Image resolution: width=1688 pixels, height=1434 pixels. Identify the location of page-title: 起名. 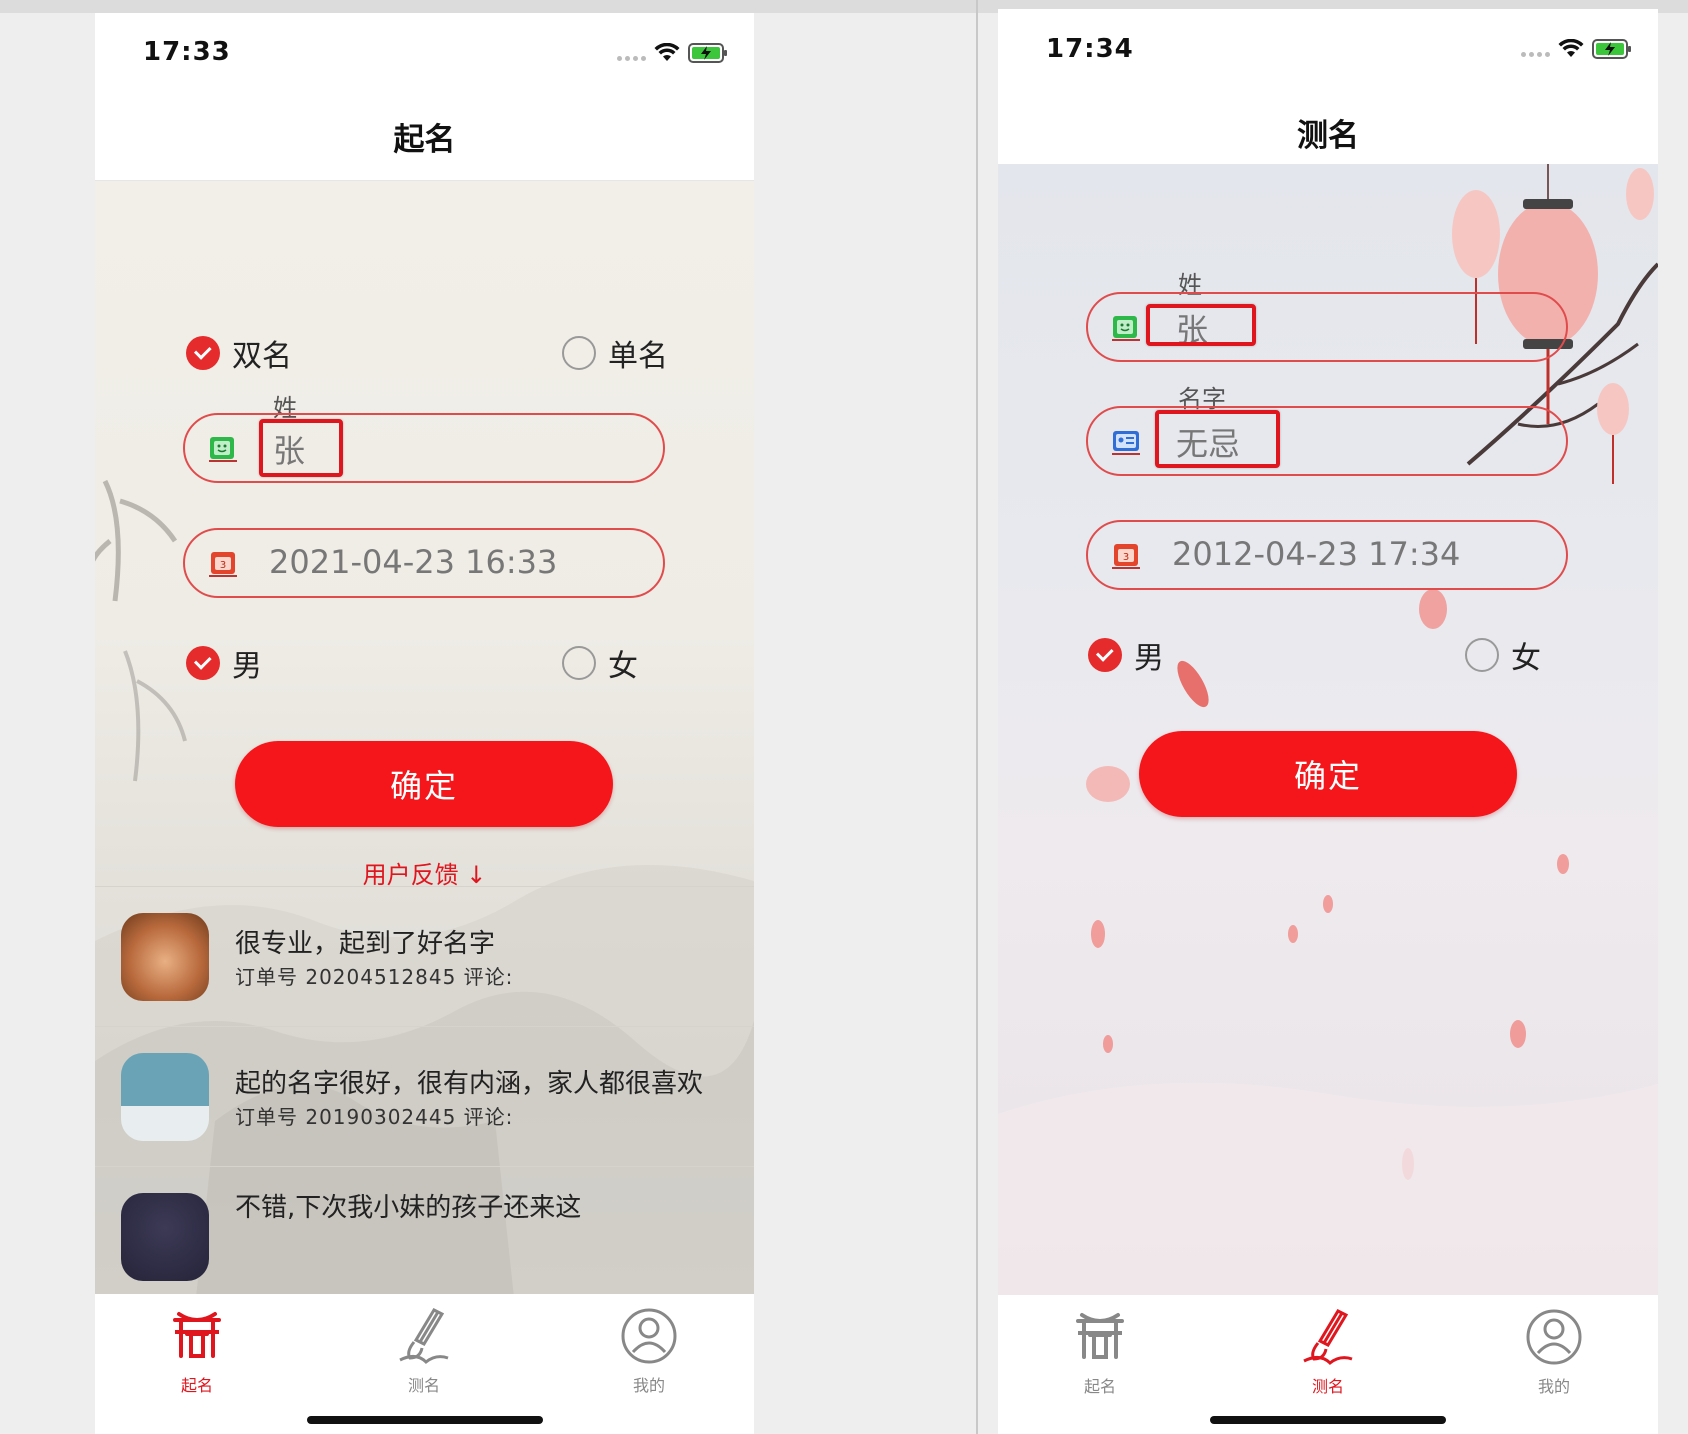
(424, 140).